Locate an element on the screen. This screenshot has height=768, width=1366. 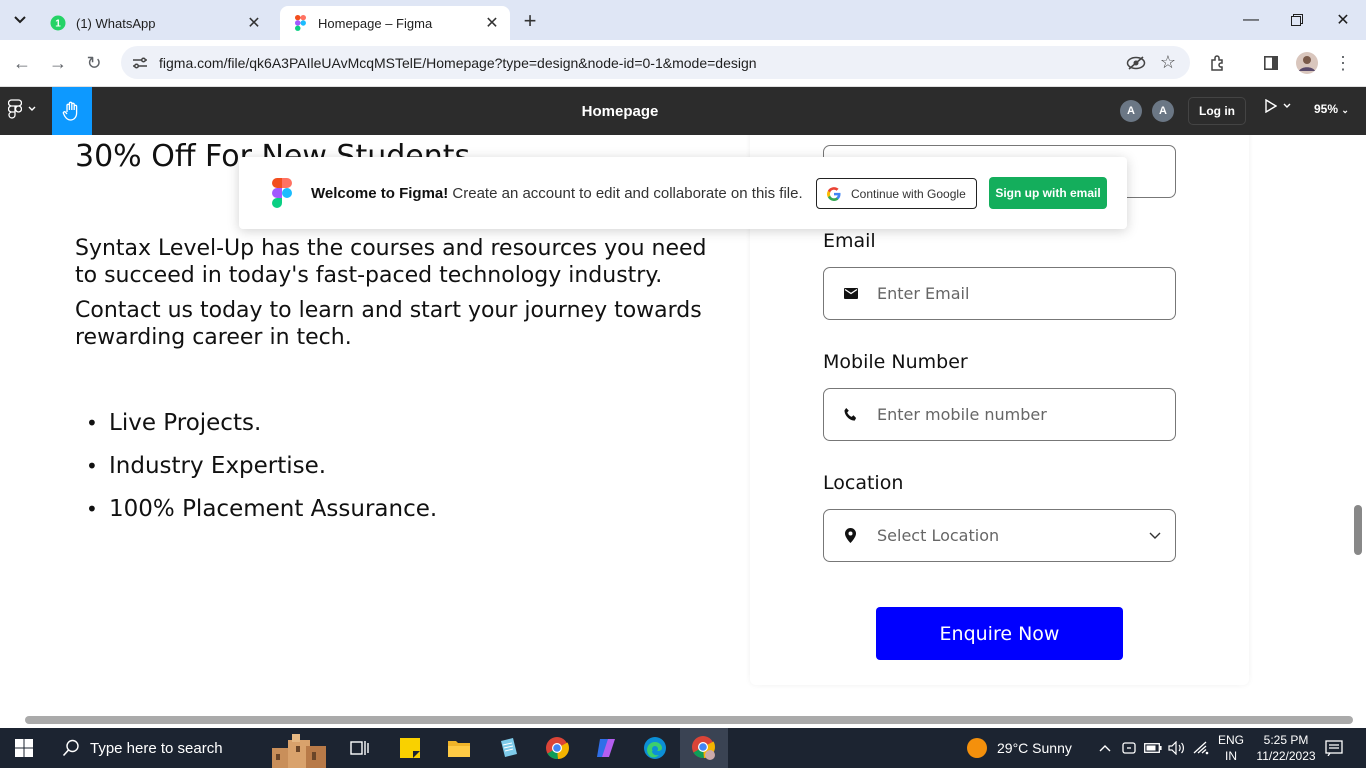
tracking-protection-icon is located at coordinates (1136, 62).